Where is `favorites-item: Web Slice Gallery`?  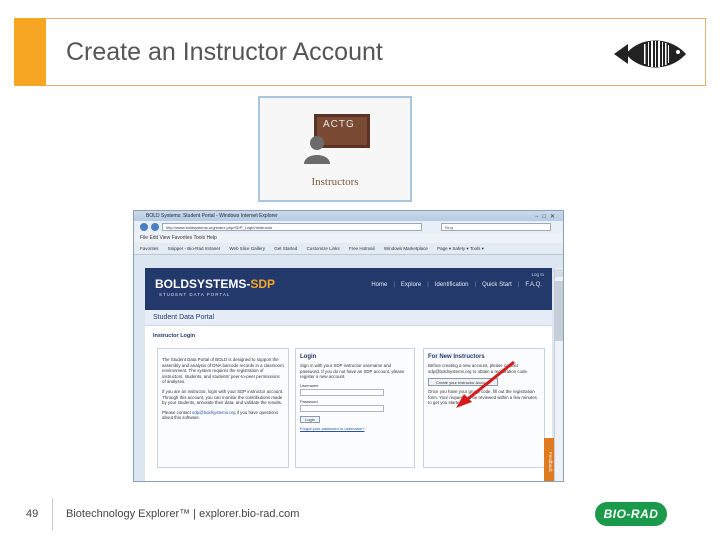
favorites-item: Web Slice Gallery is located at coordinates (247, 248).